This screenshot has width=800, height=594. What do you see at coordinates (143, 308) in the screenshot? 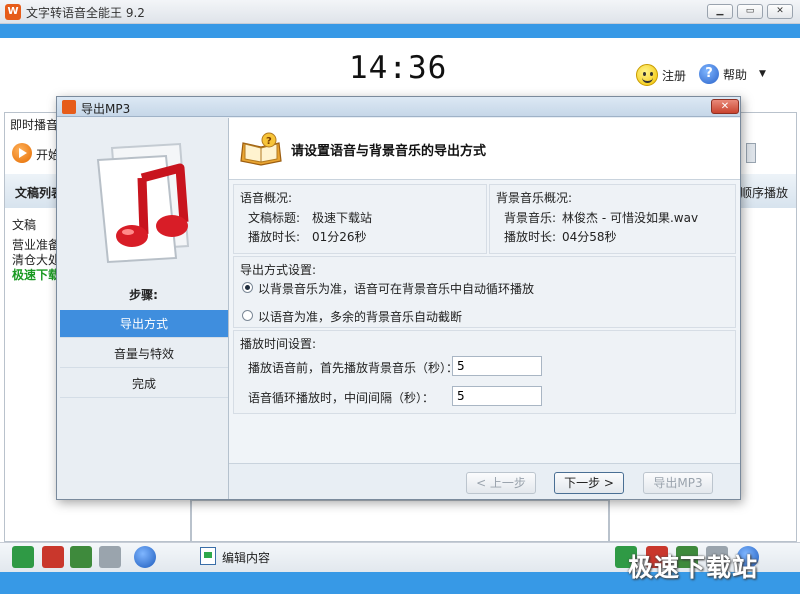
I see `dialog-step-panel: 步骤: 导出方式 音量与特效 完成` at bounding box center [143, 308].